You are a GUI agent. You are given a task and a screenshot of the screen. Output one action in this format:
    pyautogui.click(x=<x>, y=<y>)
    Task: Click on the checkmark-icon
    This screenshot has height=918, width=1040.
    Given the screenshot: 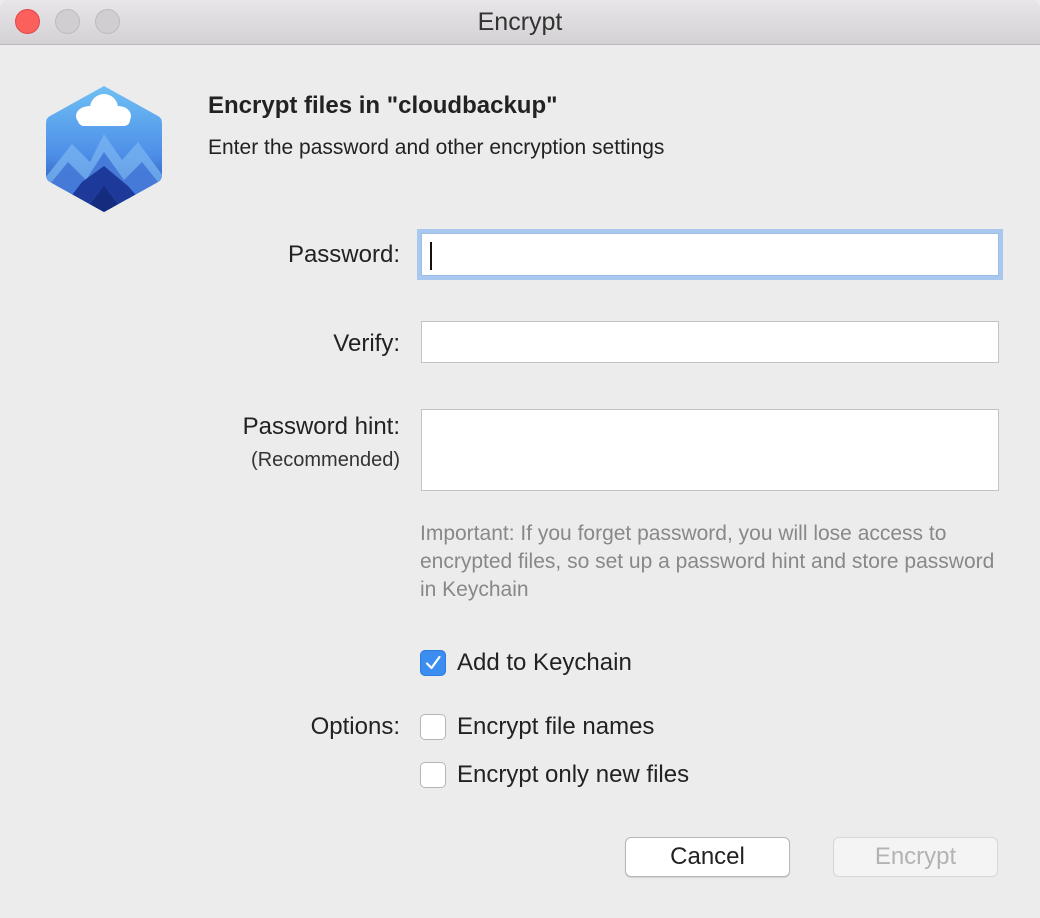 What is the action you would take?
    pyautogui.click(x=433, y=662)
    